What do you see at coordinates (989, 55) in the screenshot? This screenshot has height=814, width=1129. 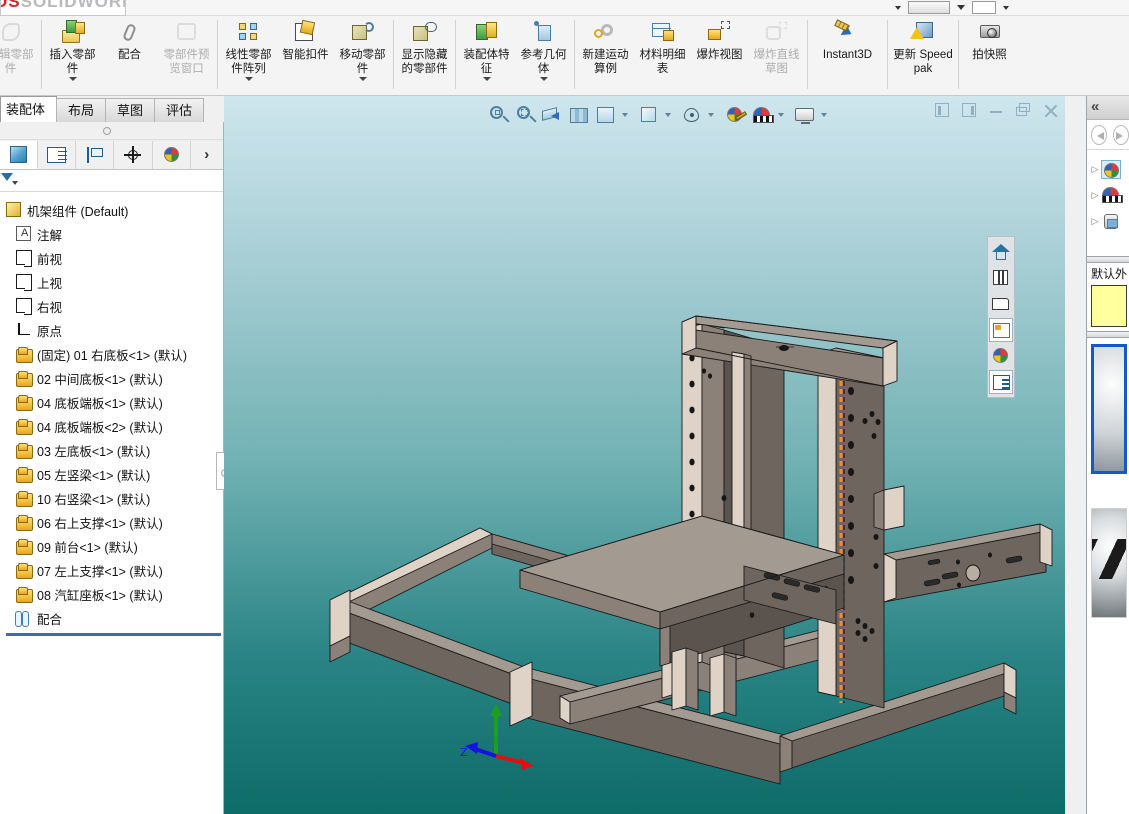 I see `ribbon-button-take-snapshot: 拍快照` at bounding box center [989, 55].